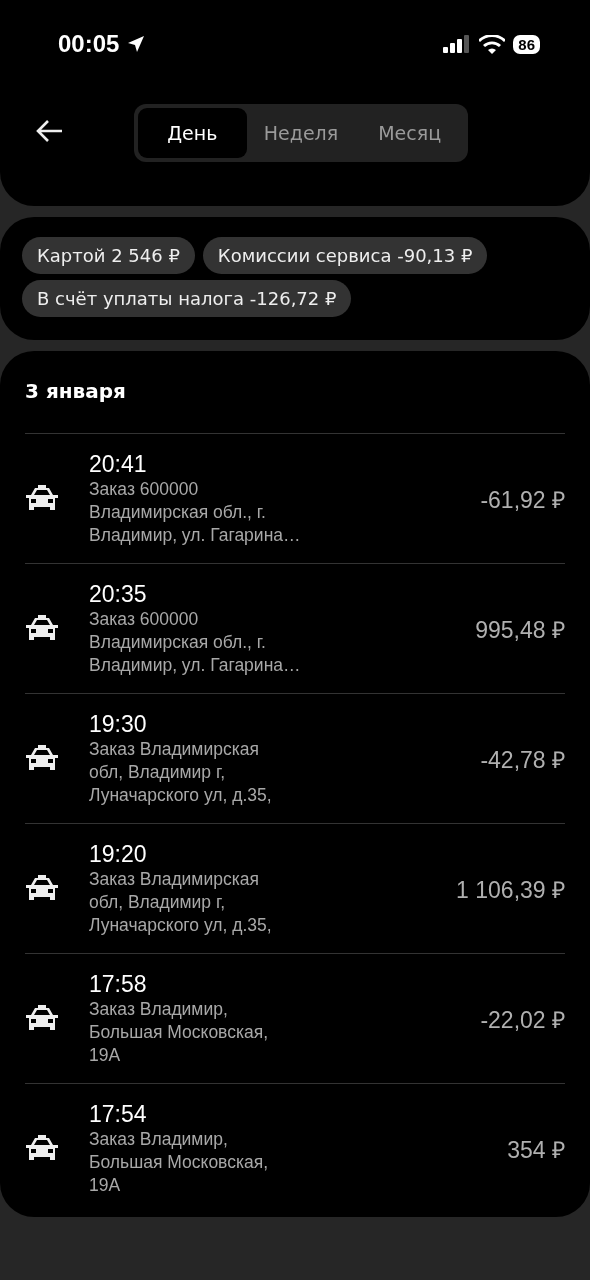 Image resolution: width=590 pixels, height=1280 pixels. What do you see at coordinates (409, 133) in the screenshot?
I see `period-tab: Месяц` at bounding box center [409, 133].